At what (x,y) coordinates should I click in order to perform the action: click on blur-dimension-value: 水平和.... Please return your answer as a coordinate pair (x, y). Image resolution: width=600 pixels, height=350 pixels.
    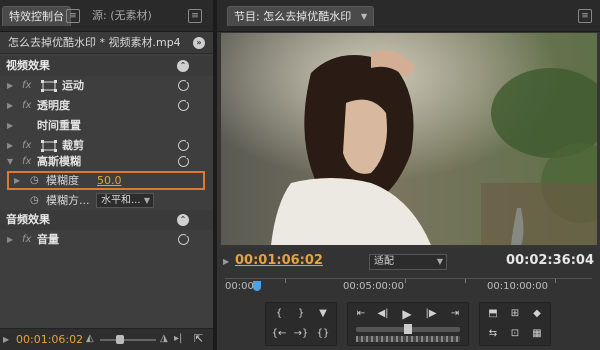
    Looking at the image, I should click on (121, 200).